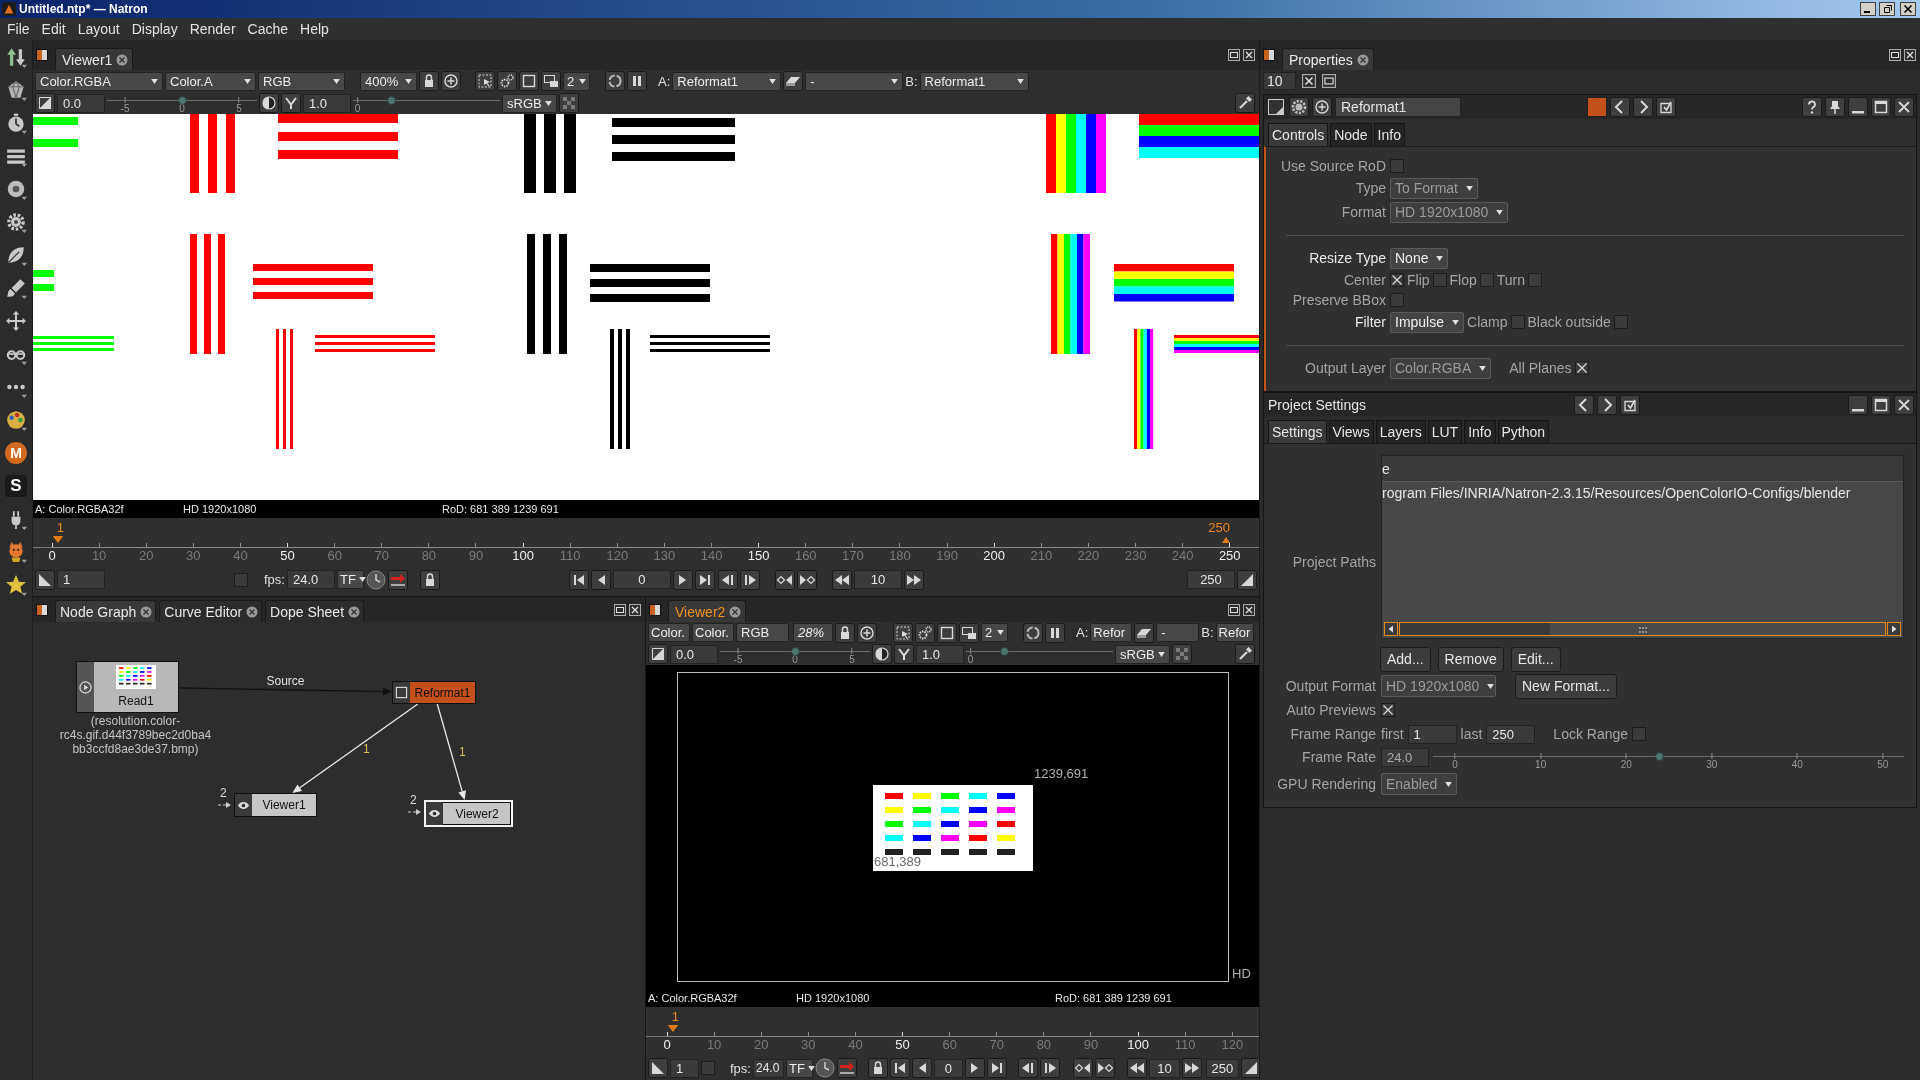 The width and height of the screenshot is (1920, 1080). Describe the element at coordinates (673, 1028) in the screenshot. I see `playhead-icon` at that location.